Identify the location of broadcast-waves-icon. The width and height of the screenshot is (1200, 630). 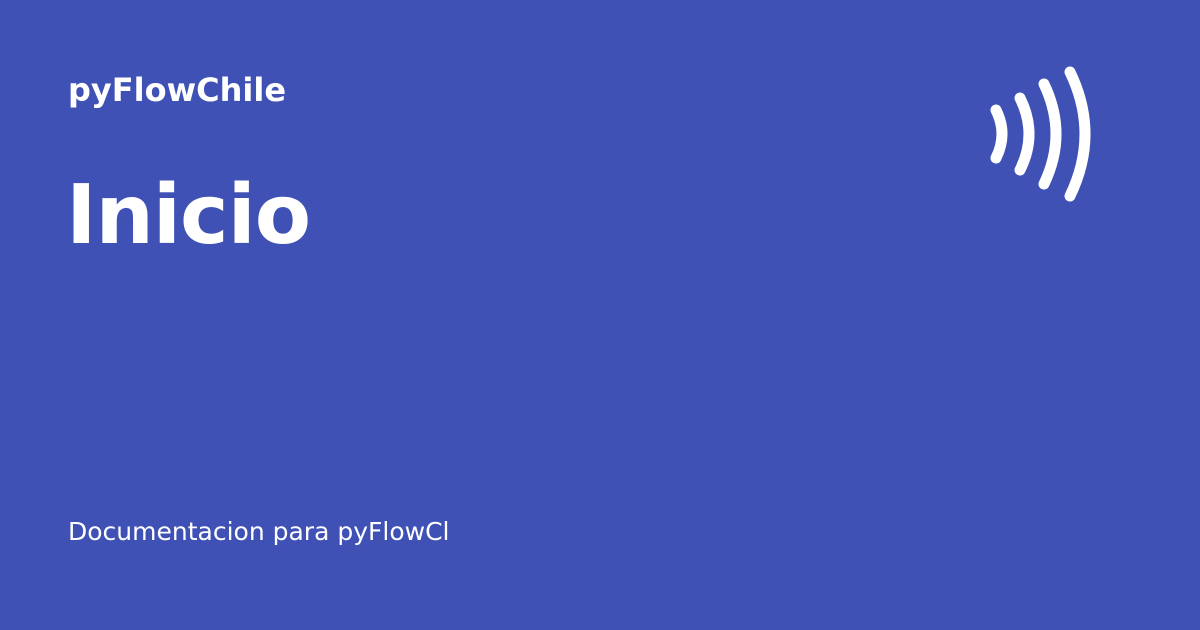
(1040, 134).